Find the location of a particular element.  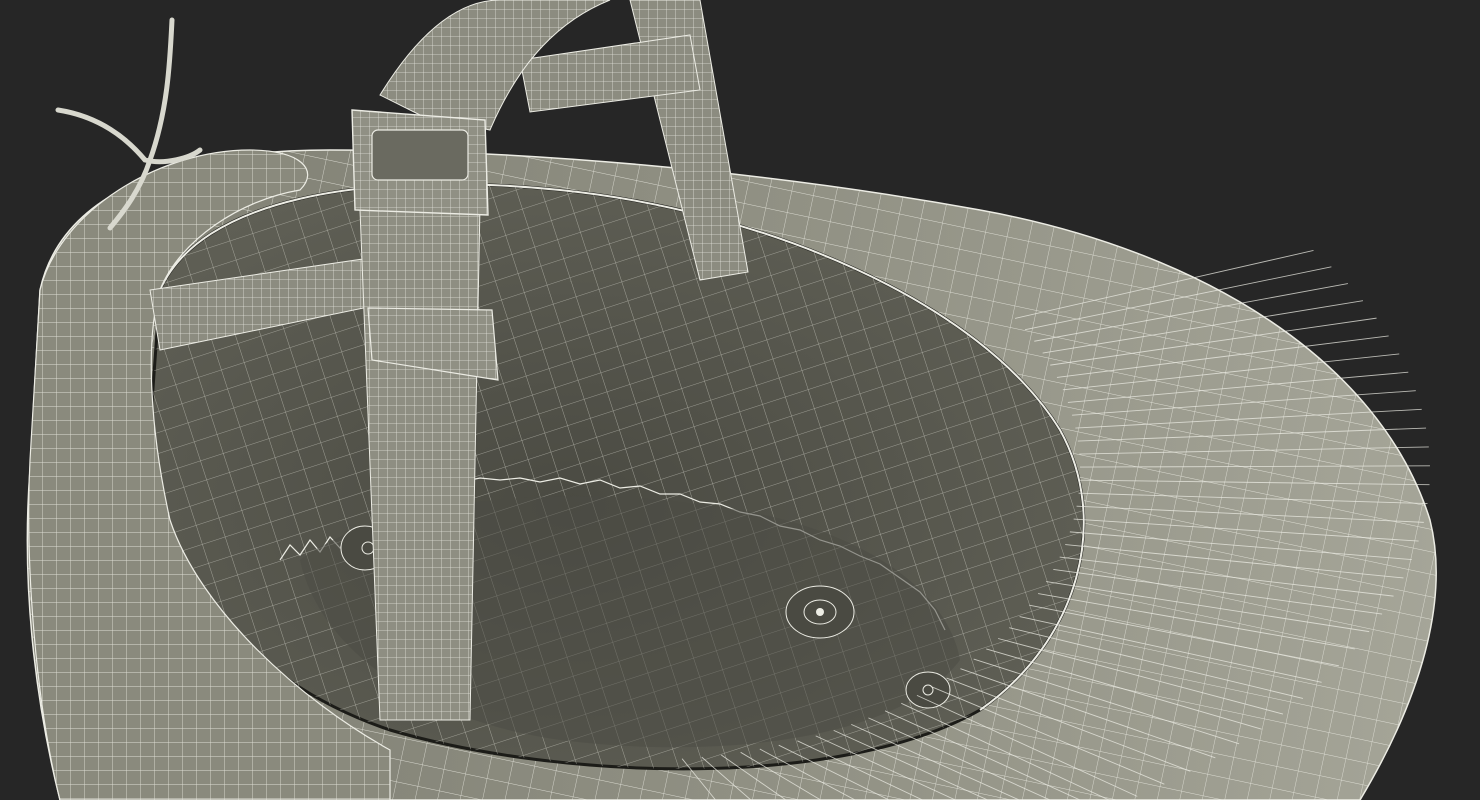

chin-strap-front is located at coordinates (420, 462).